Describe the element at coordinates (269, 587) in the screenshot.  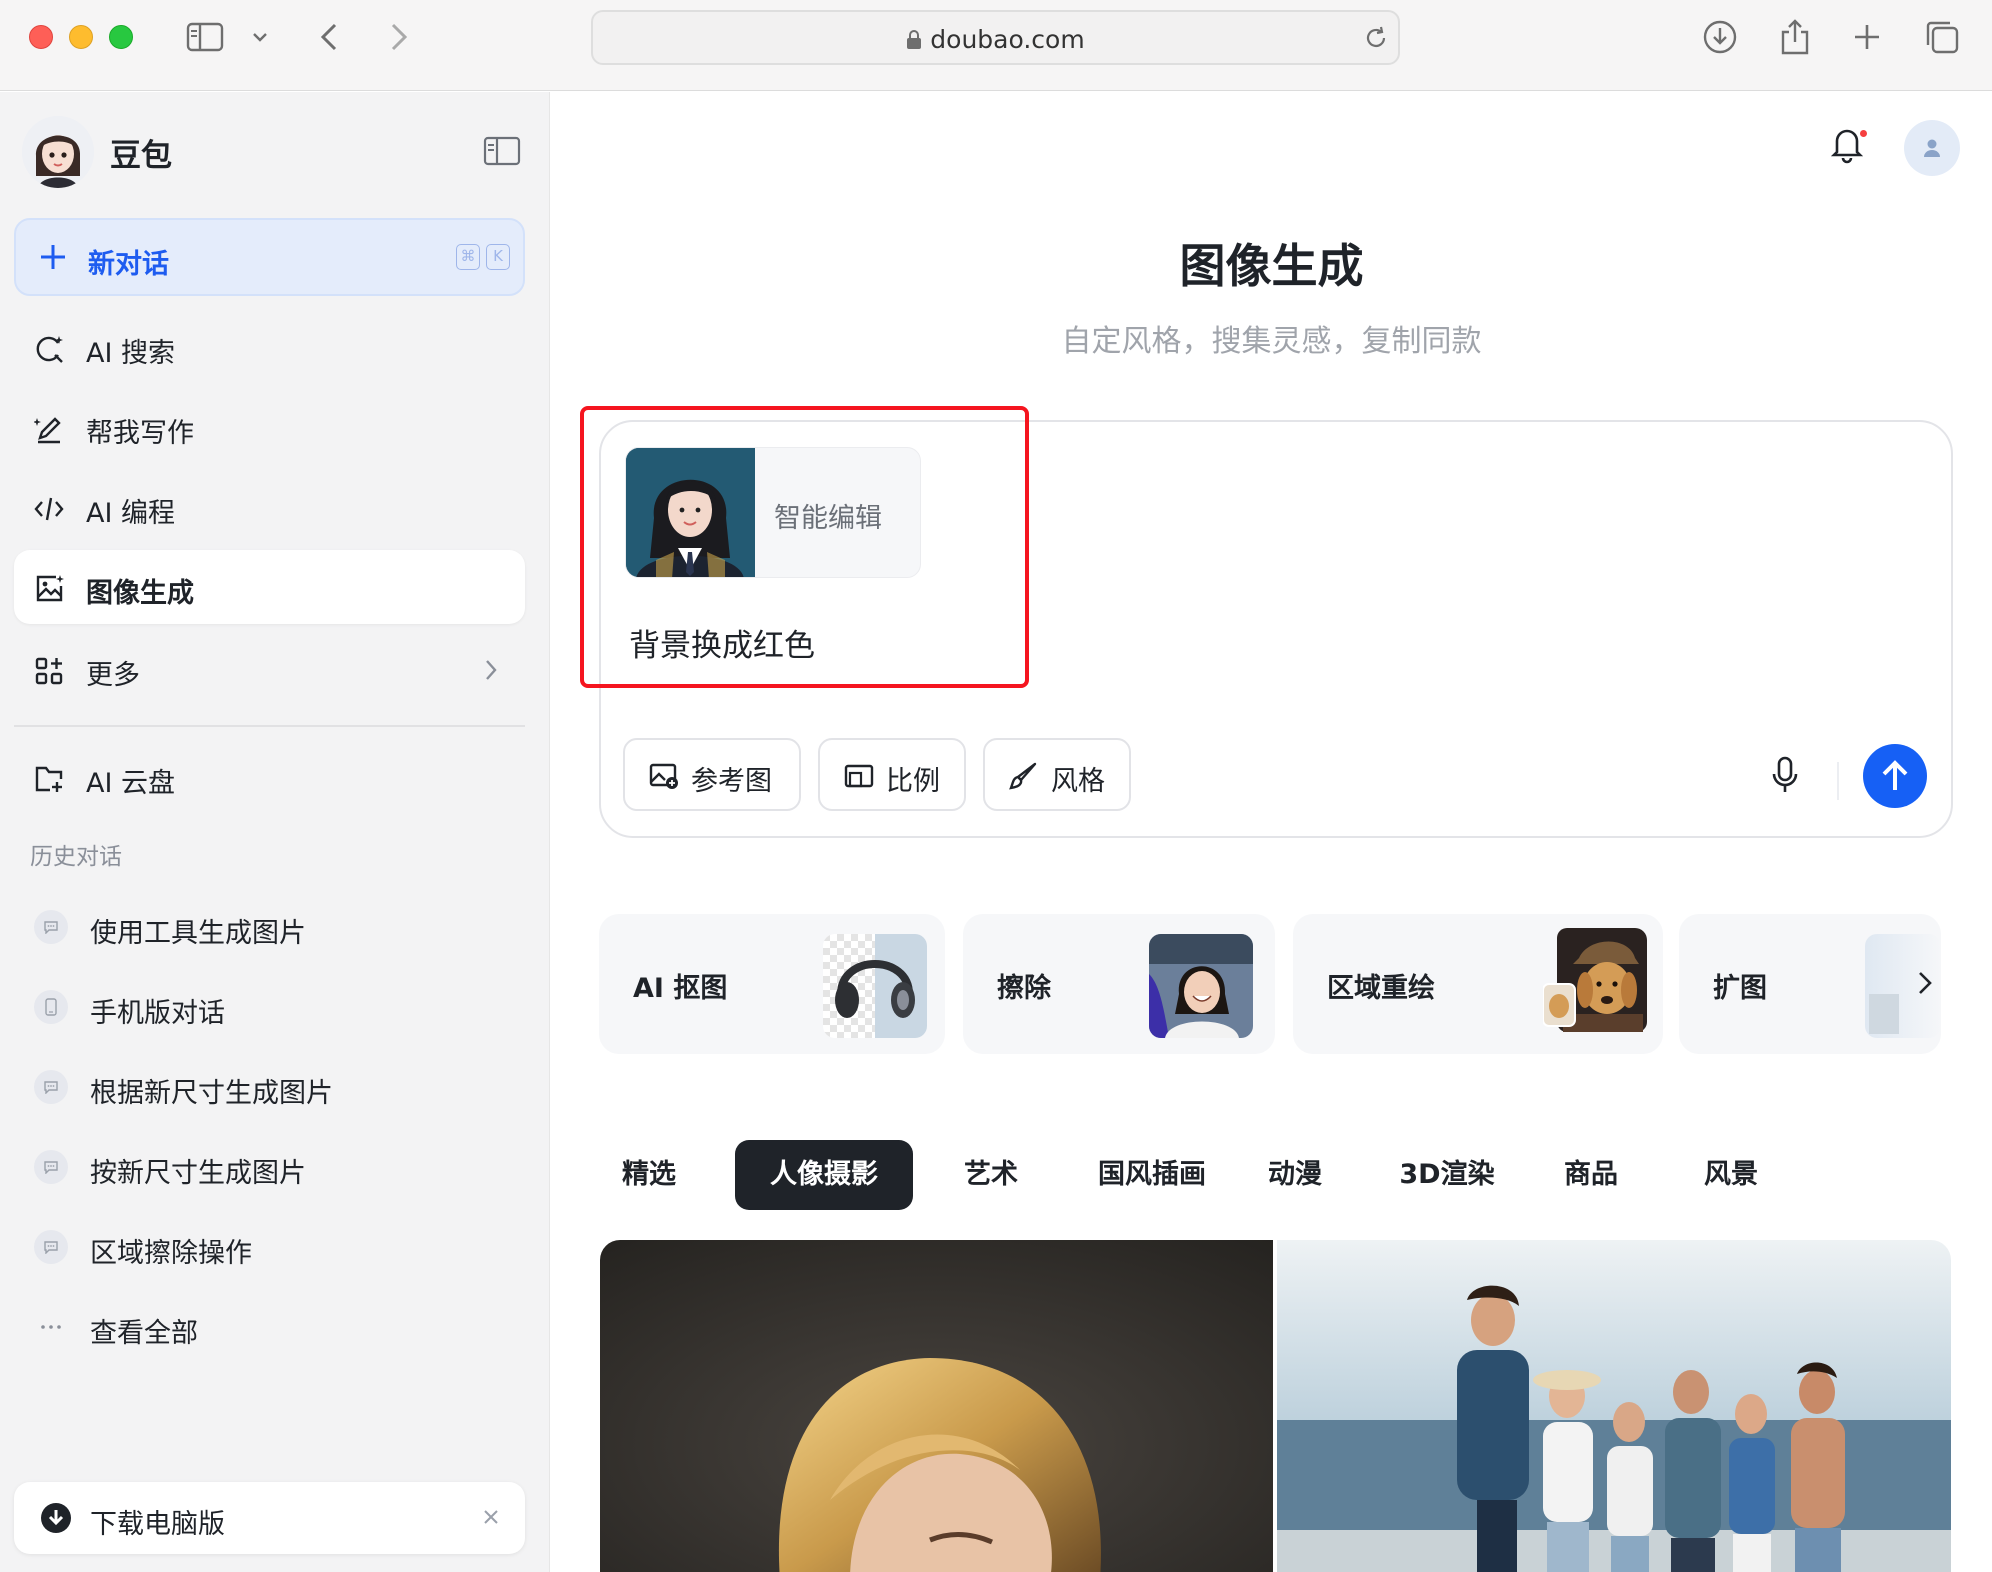
I see `sidebar-item-image-gen: 图像生成` at that location.